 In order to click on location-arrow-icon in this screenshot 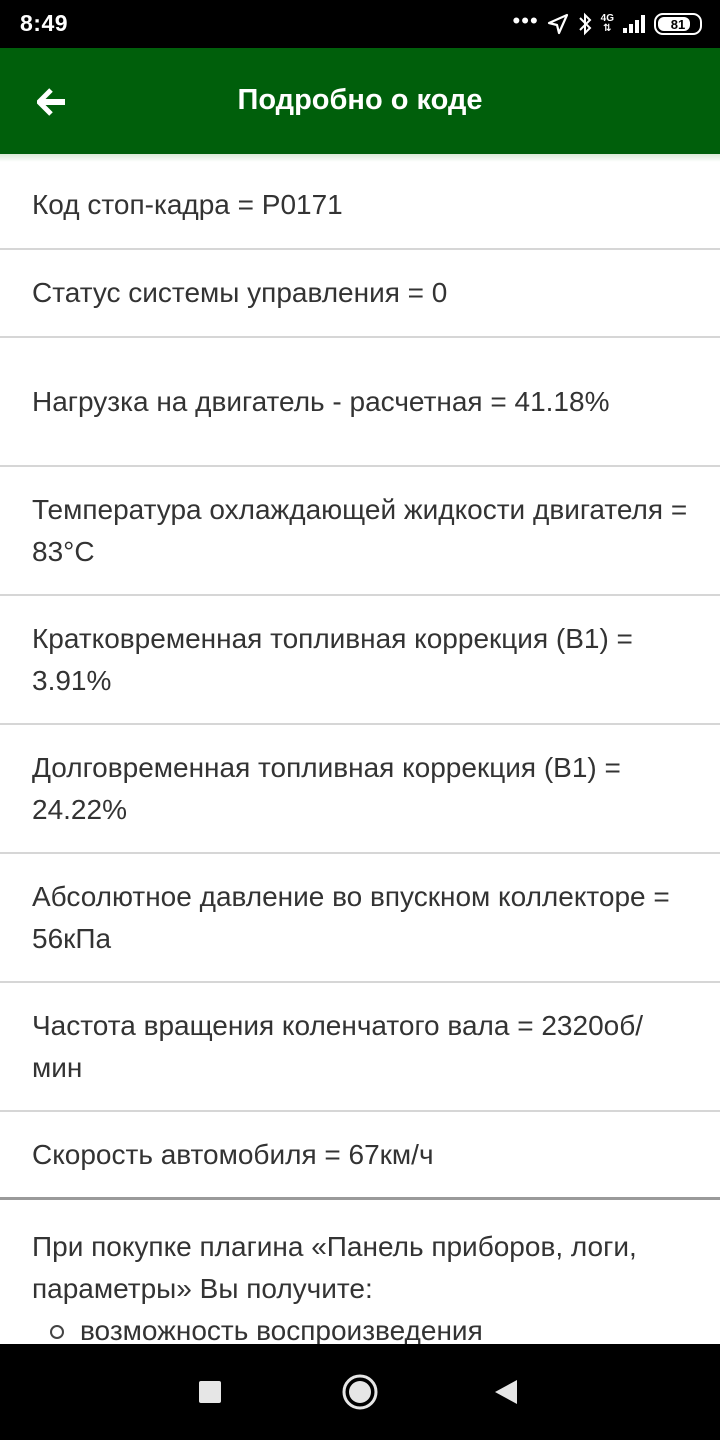, I will do `click(557, 24)`.